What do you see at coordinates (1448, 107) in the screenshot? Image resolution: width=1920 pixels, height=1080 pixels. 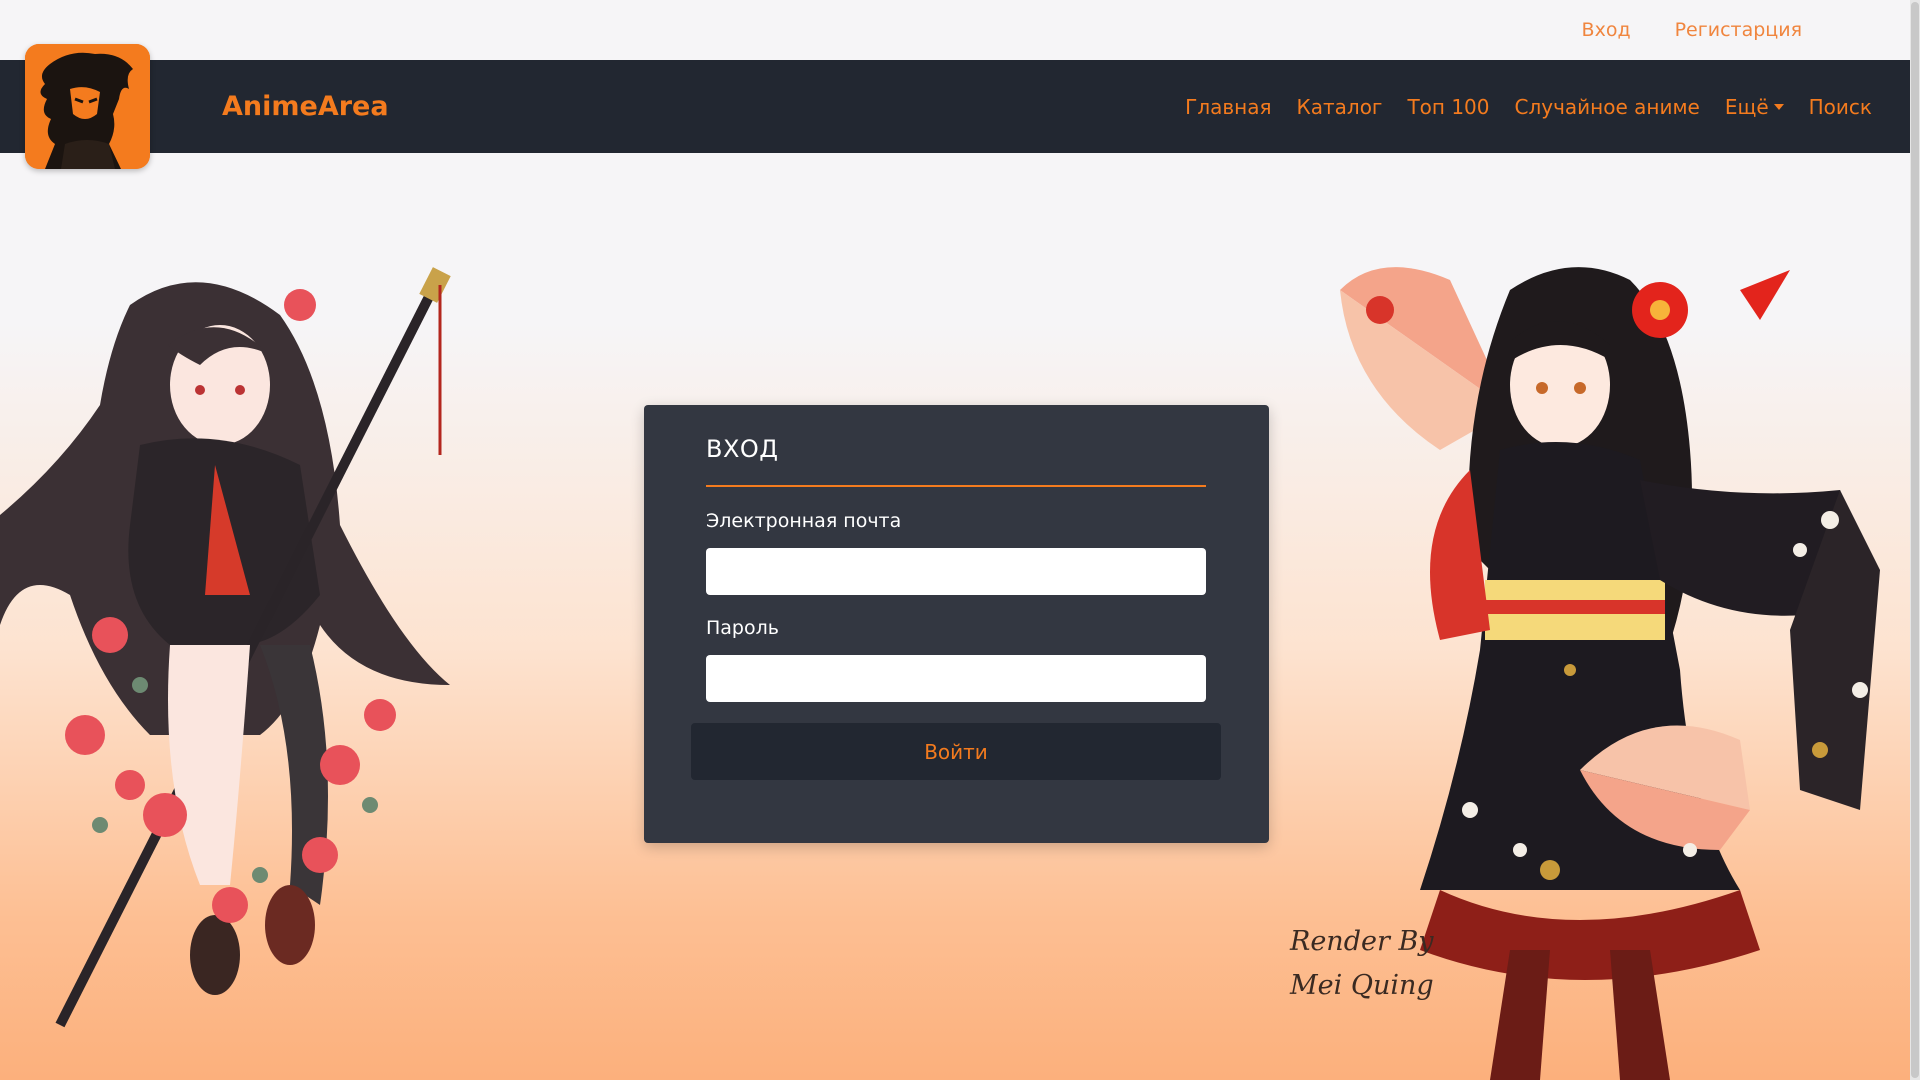 I see `nav-item-top100: Топ 100` at bounding box center [1448, 107].